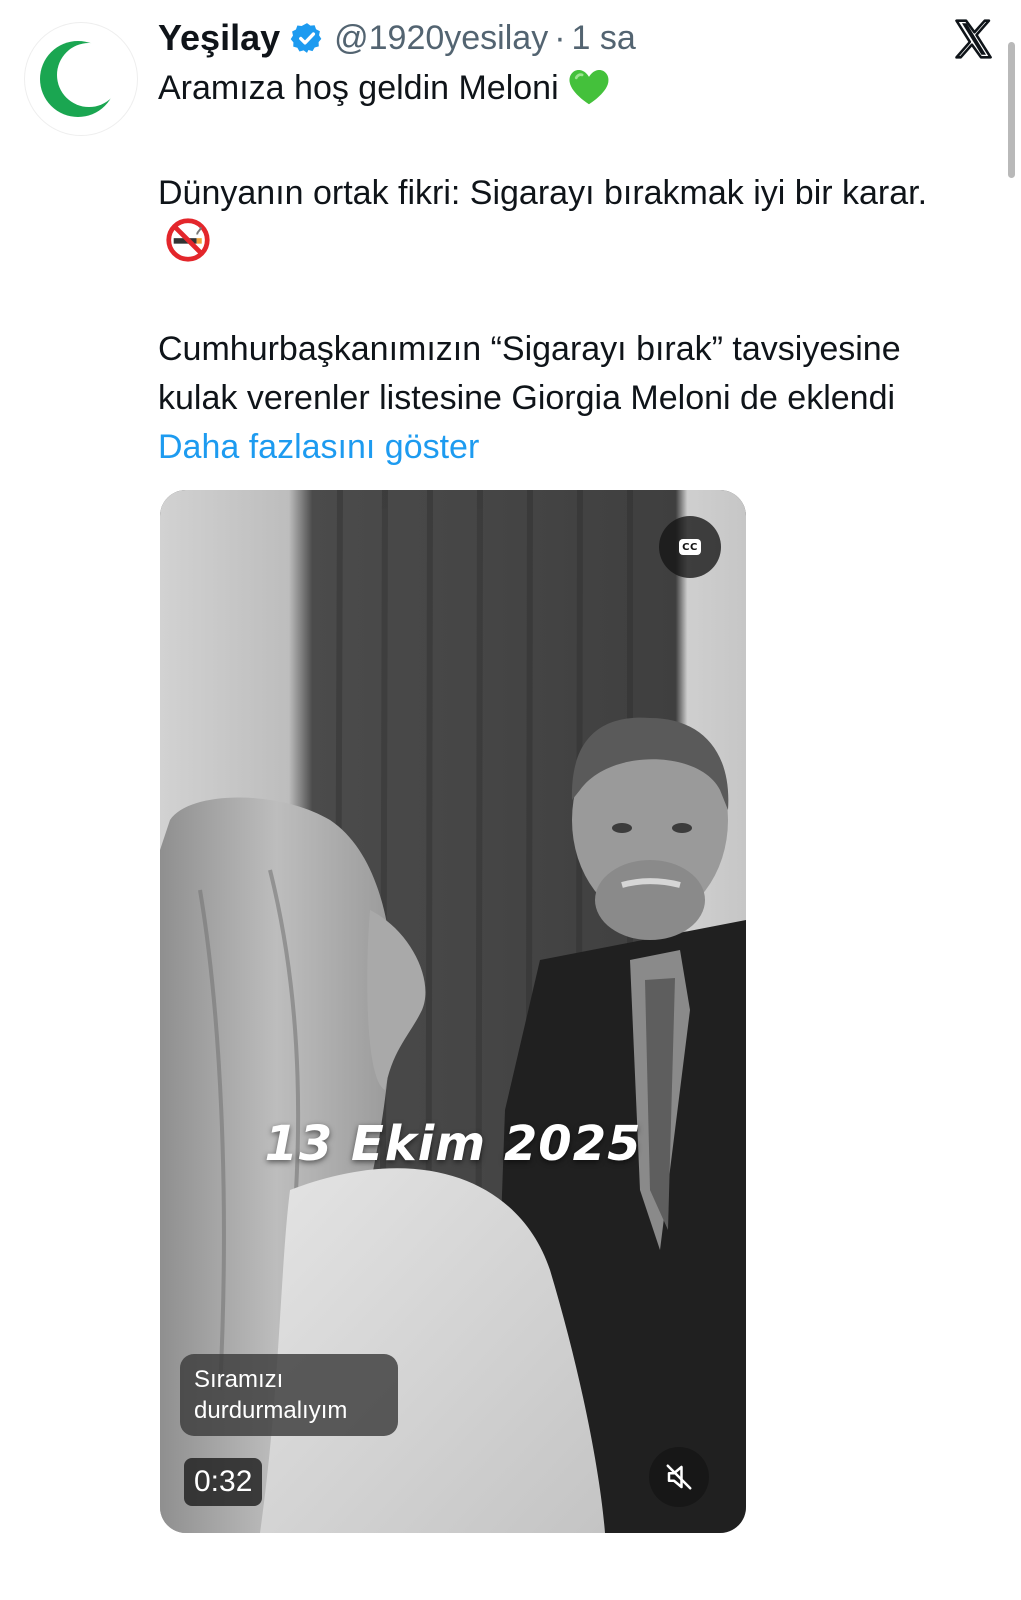 The width and height of the screenshot is (1021, 1600). What do you see at coordinates (1011, 110) in the screenshot?
I see `scrollbar` at bounding box center [1011, 110].